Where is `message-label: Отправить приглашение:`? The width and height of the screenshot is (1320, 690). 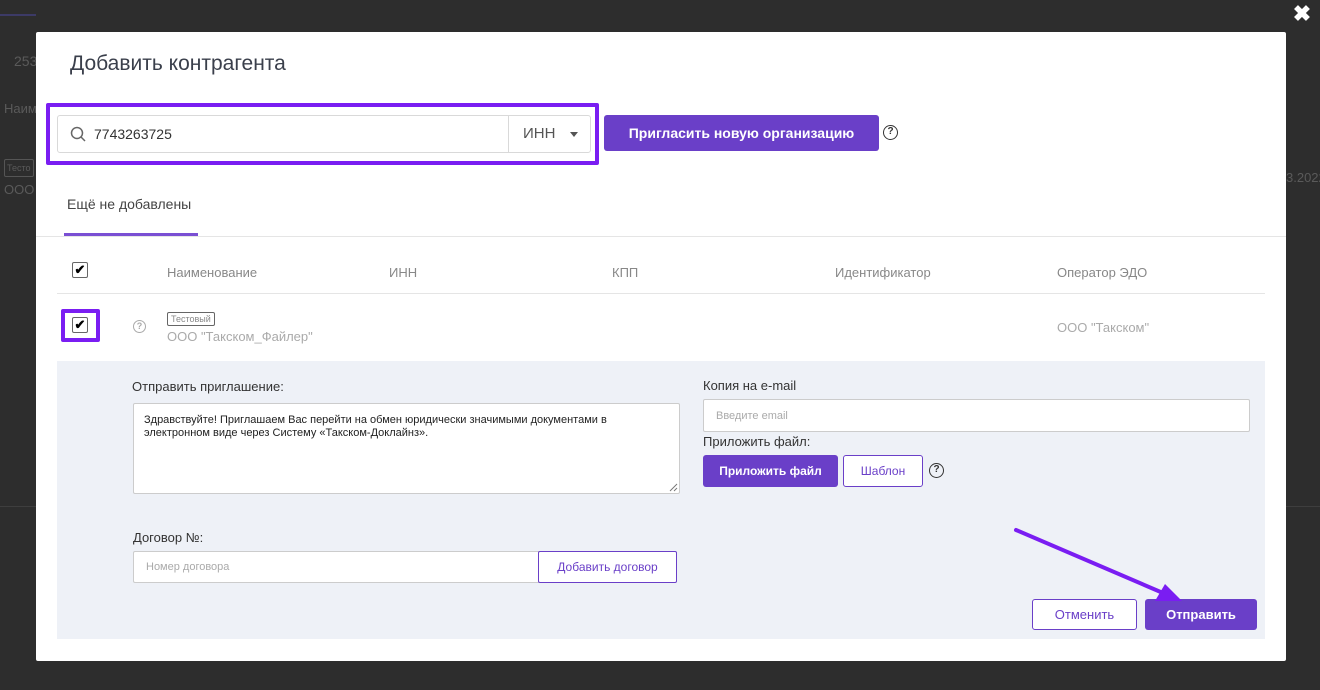
message-label: Отправить приглашение: is located at coordinates (208, 386).